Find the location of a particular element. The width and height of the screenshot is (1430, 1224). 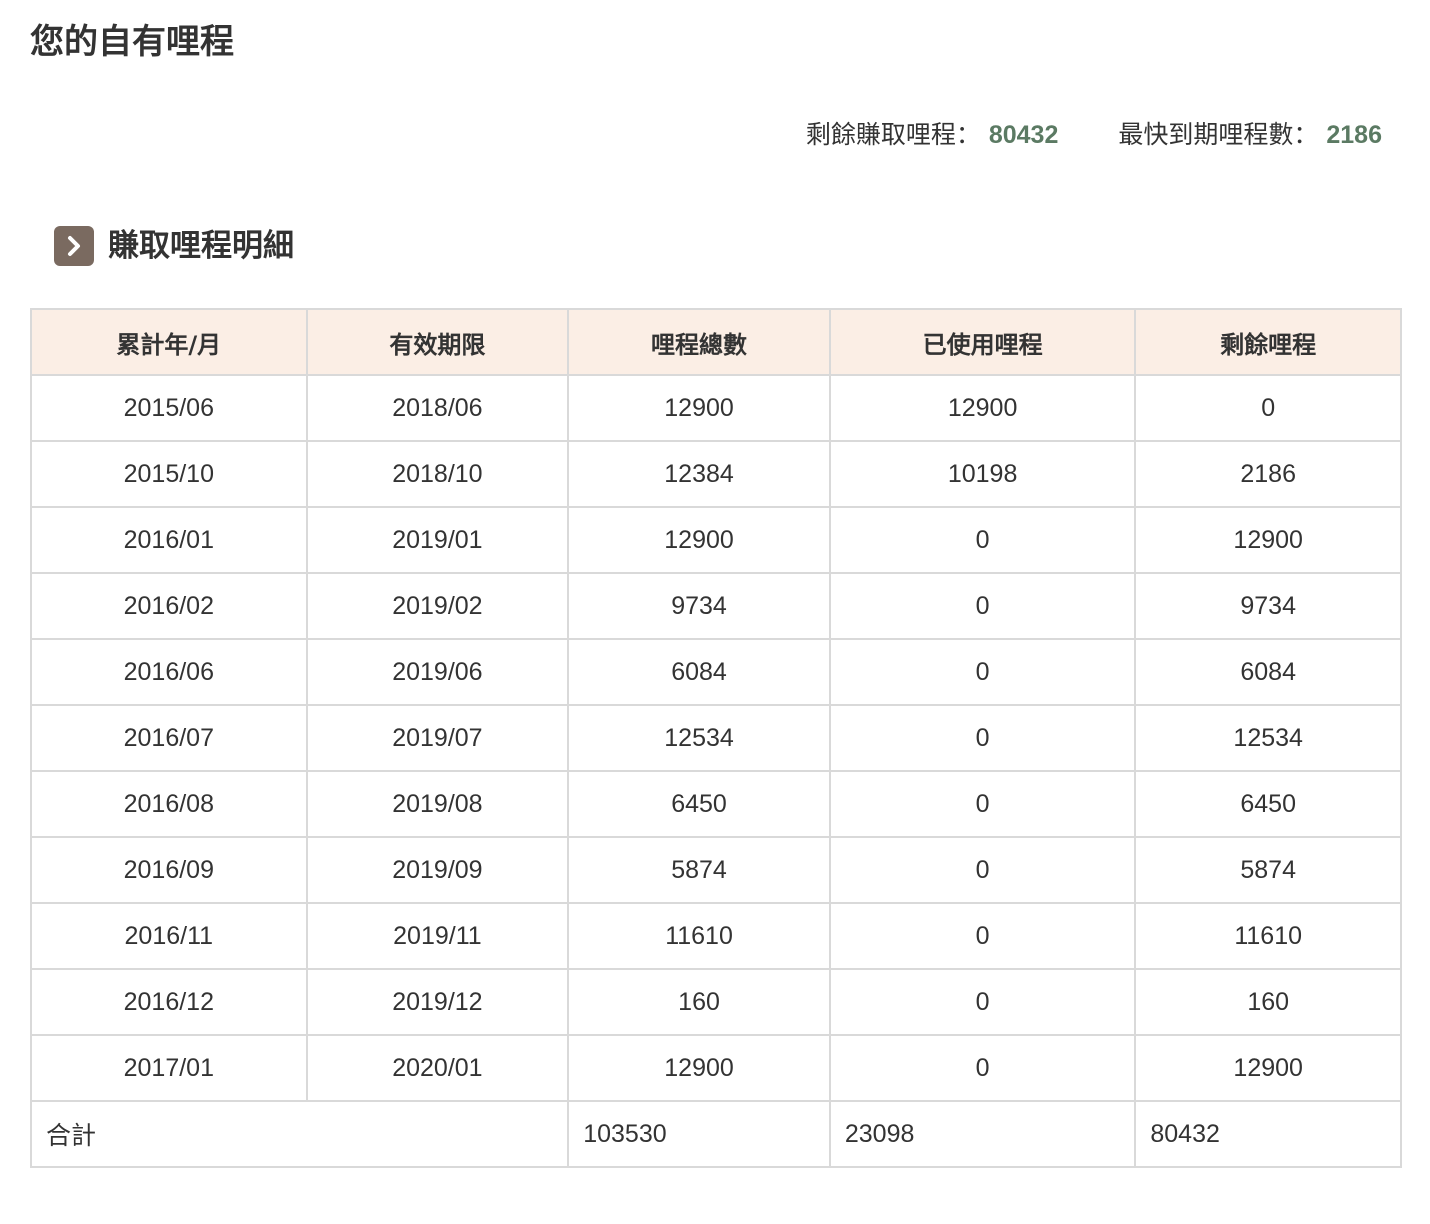

remaining-miles-cell: 0 is located at coordinates (1268, 408).